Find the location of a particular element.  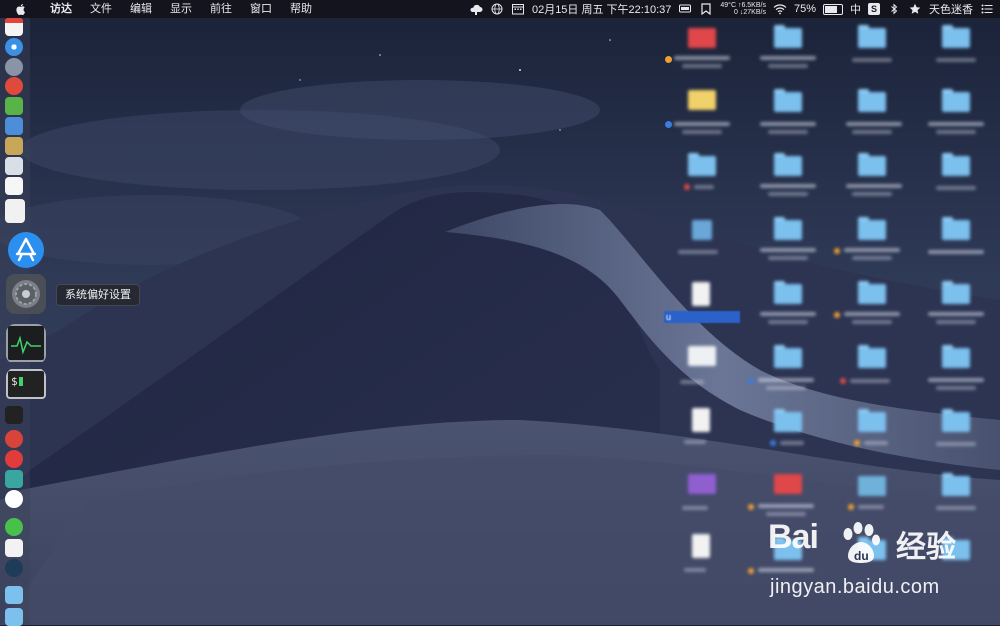

battery-icon is located at coordinates (833, 9).